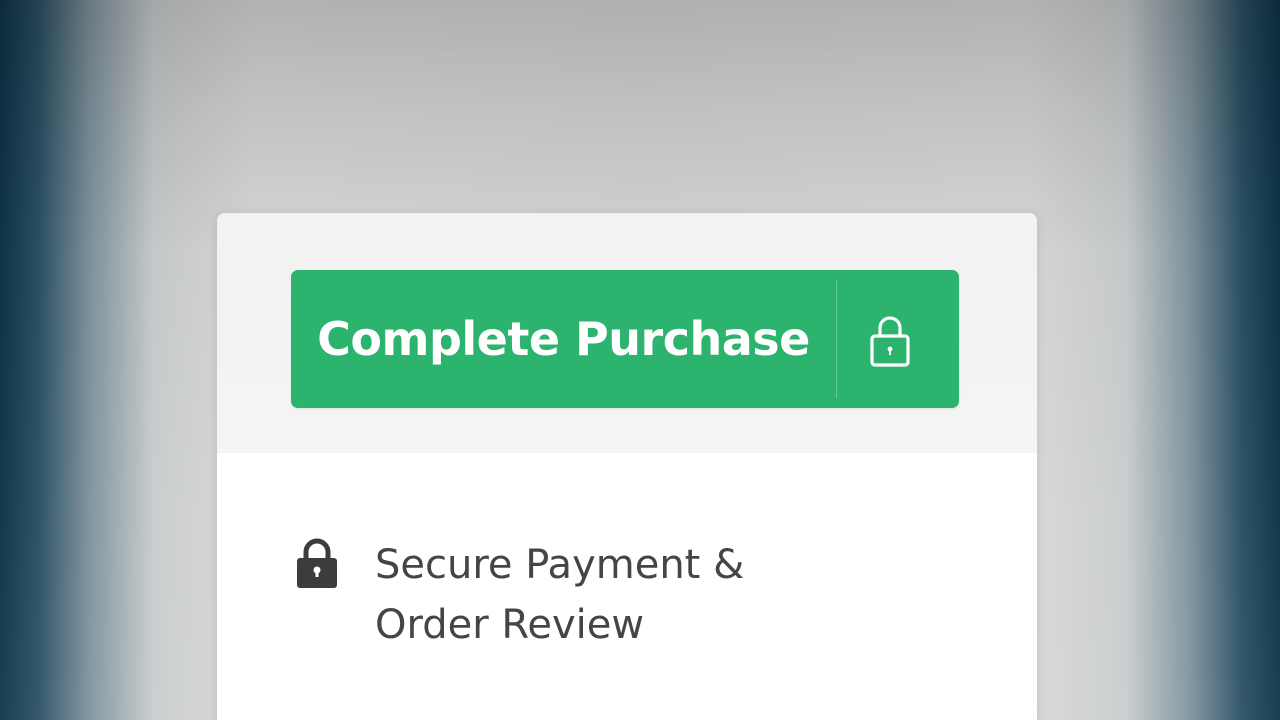 Image resolution: width=1280 pixels, height=720 pixels. Describe the element at coordinates (510, 625) in the screenshot. I see `secure-note-line2: Order Review` at that location.